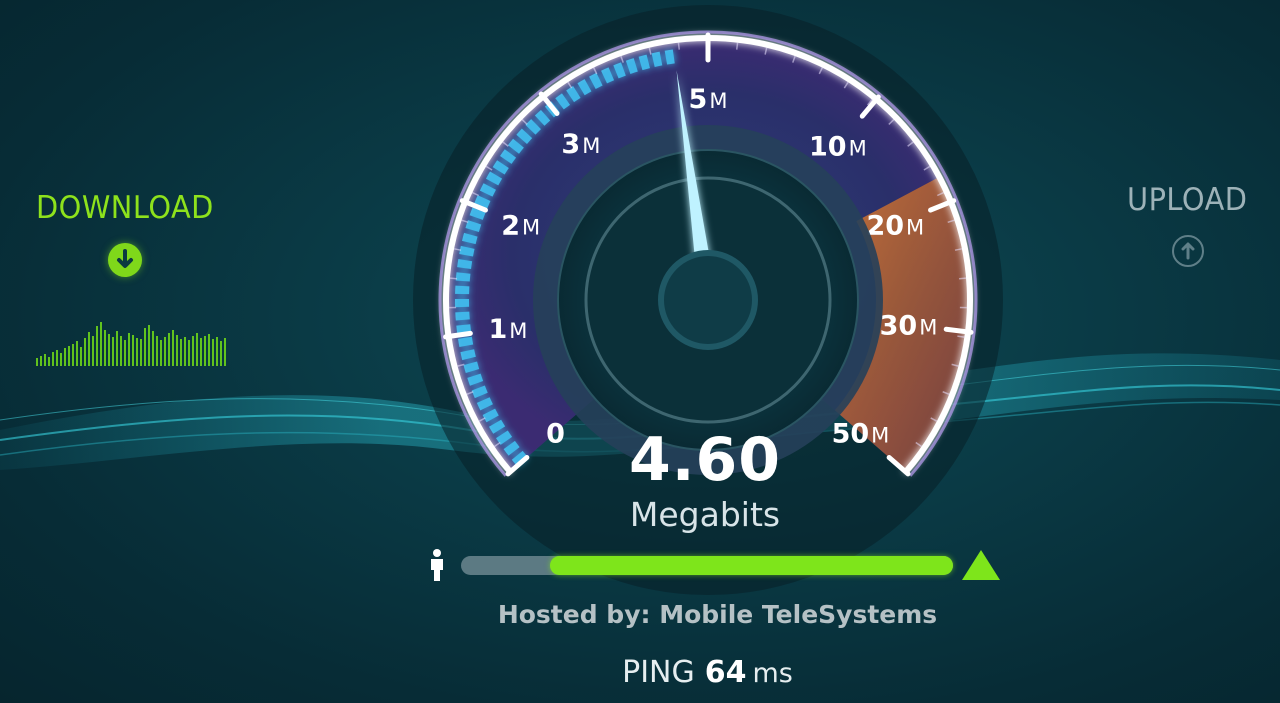  Describe the element at coordinates (895, 225) in the screenshot. I see `gauge-tick-label: 20M` at that location.